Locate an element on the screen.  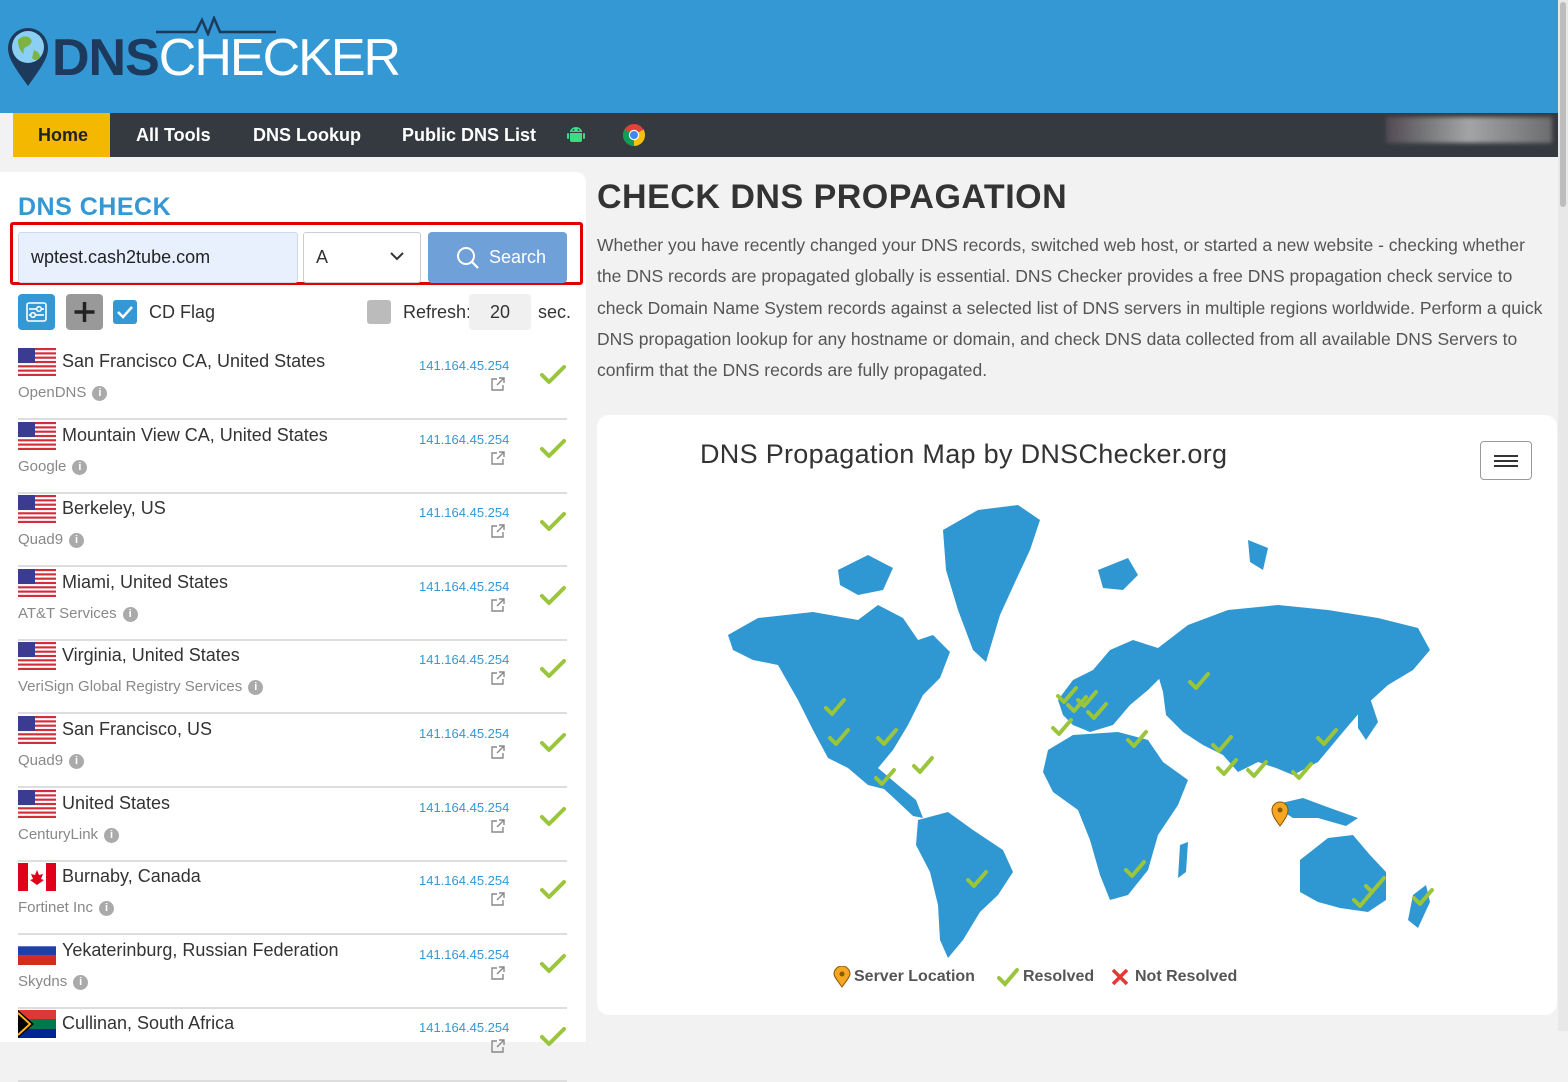
blurred-account-area is located at coordinates (1469, 130).